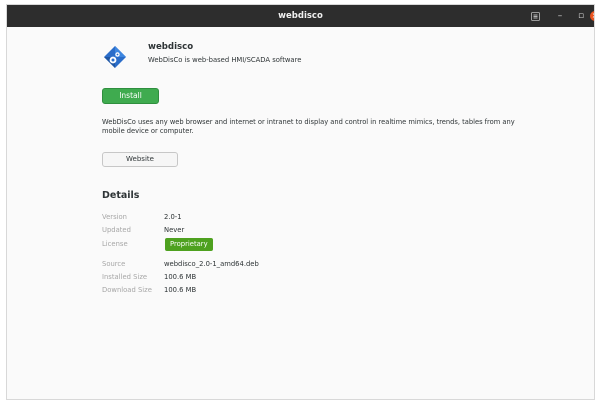  I want to click on details-heading: Details, so click(121, 195).